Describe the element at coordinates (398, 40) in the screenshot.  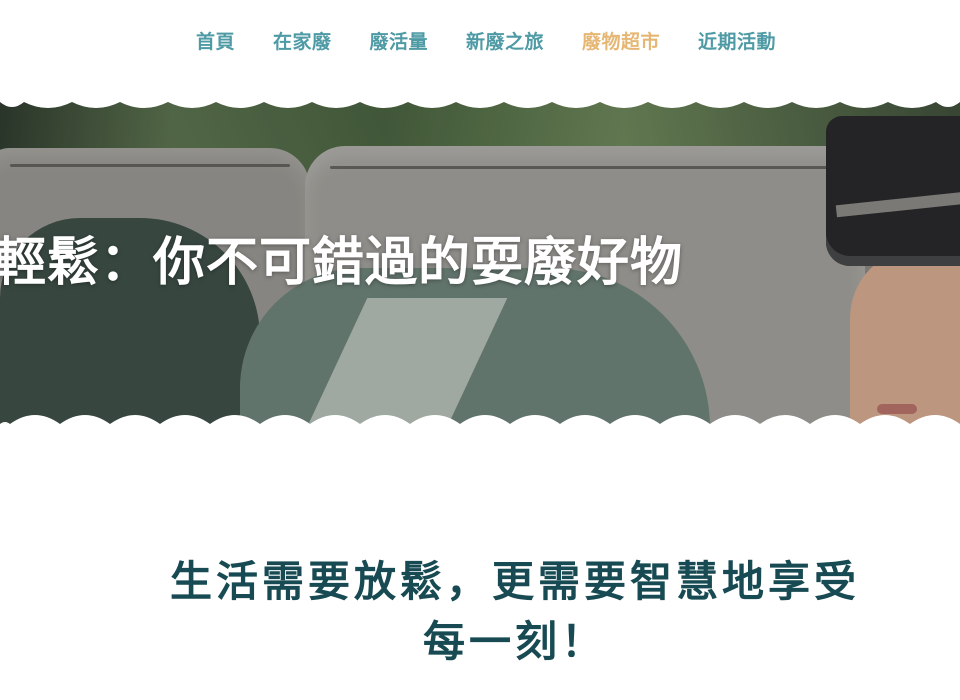
I see `nav-item-activity: 廢活量` at that location.